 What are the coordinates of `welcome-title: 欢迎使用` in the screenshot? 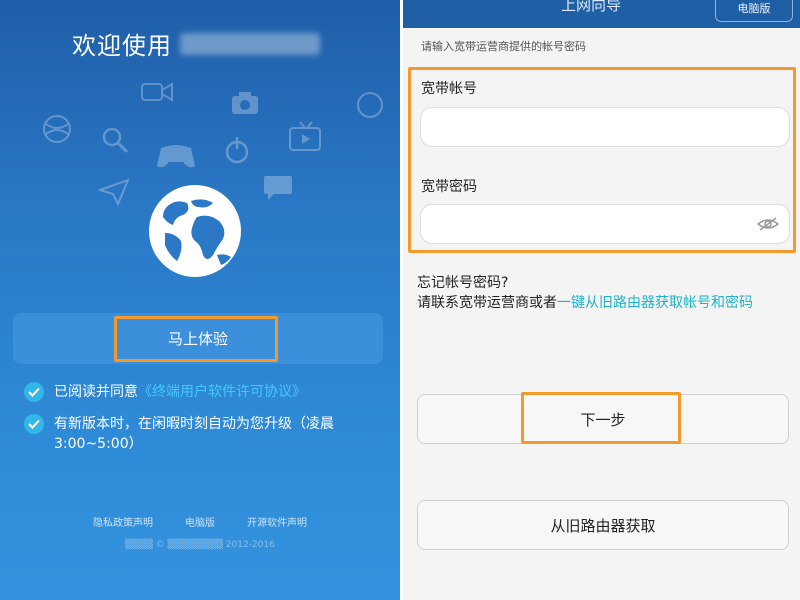 It's located at (196, 43).